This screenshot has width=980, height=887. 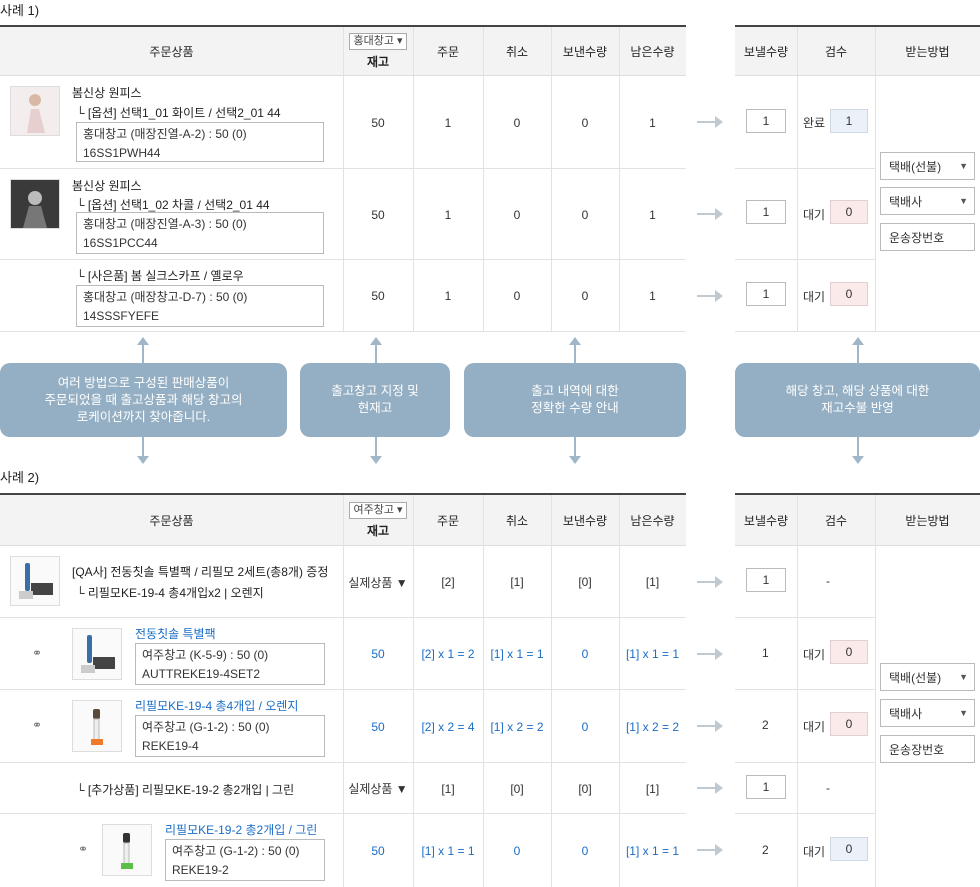 I want to click on product-title: 봄신상 원피스, so click(x=107, y=93).